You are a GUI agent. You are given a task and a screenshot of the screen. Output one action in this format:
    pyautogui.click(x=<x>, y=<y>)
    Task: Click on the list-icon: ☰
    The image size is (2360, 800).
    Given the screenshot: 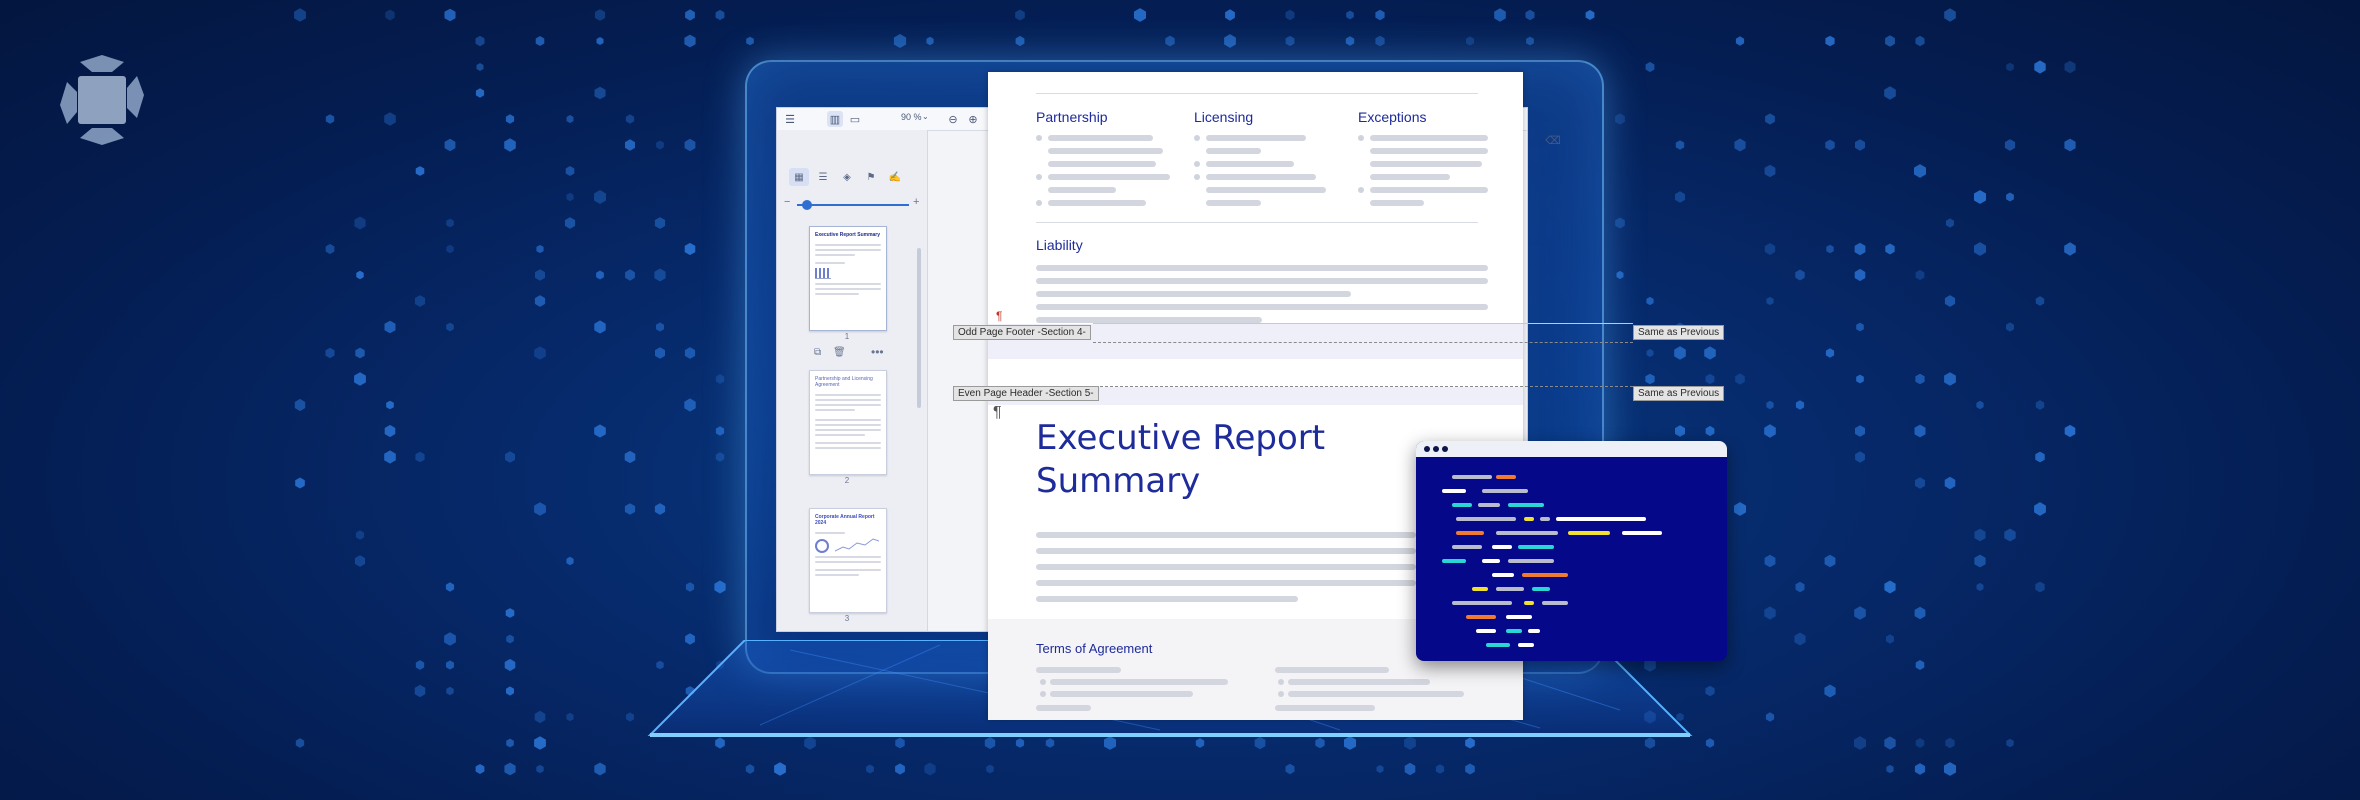 What is the action you would take?
    pyautogui.click(x=823, y=177)
    